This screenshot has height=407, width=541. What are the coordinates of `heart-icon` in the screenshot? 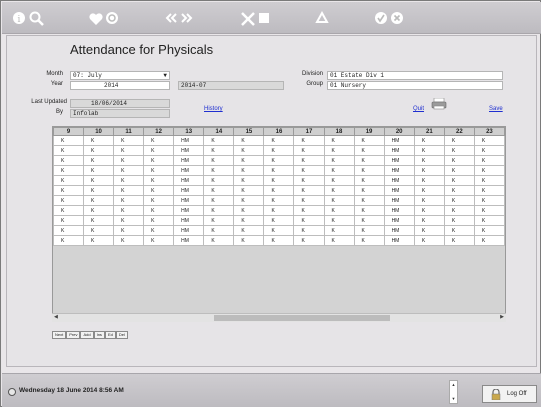 It's located at (96, 19).